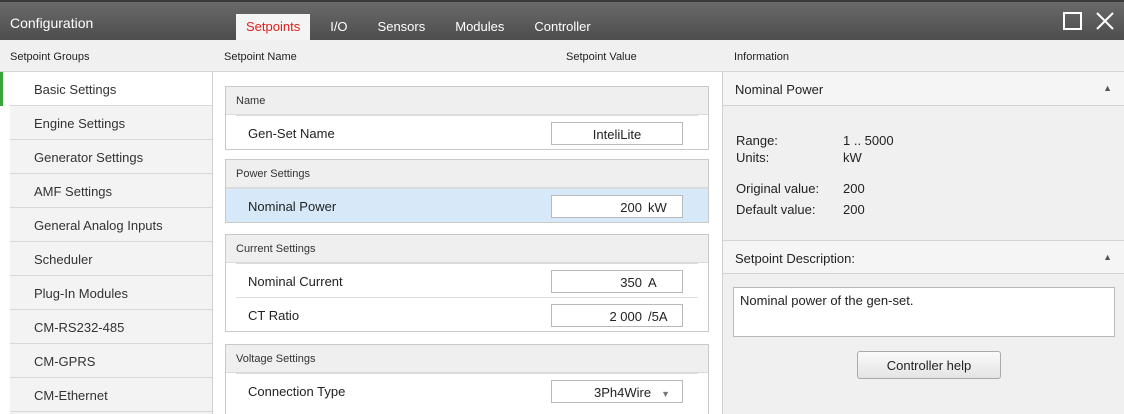  I want to click on setpoint-description: Nominal power of the gen-set., so click(827, 300).